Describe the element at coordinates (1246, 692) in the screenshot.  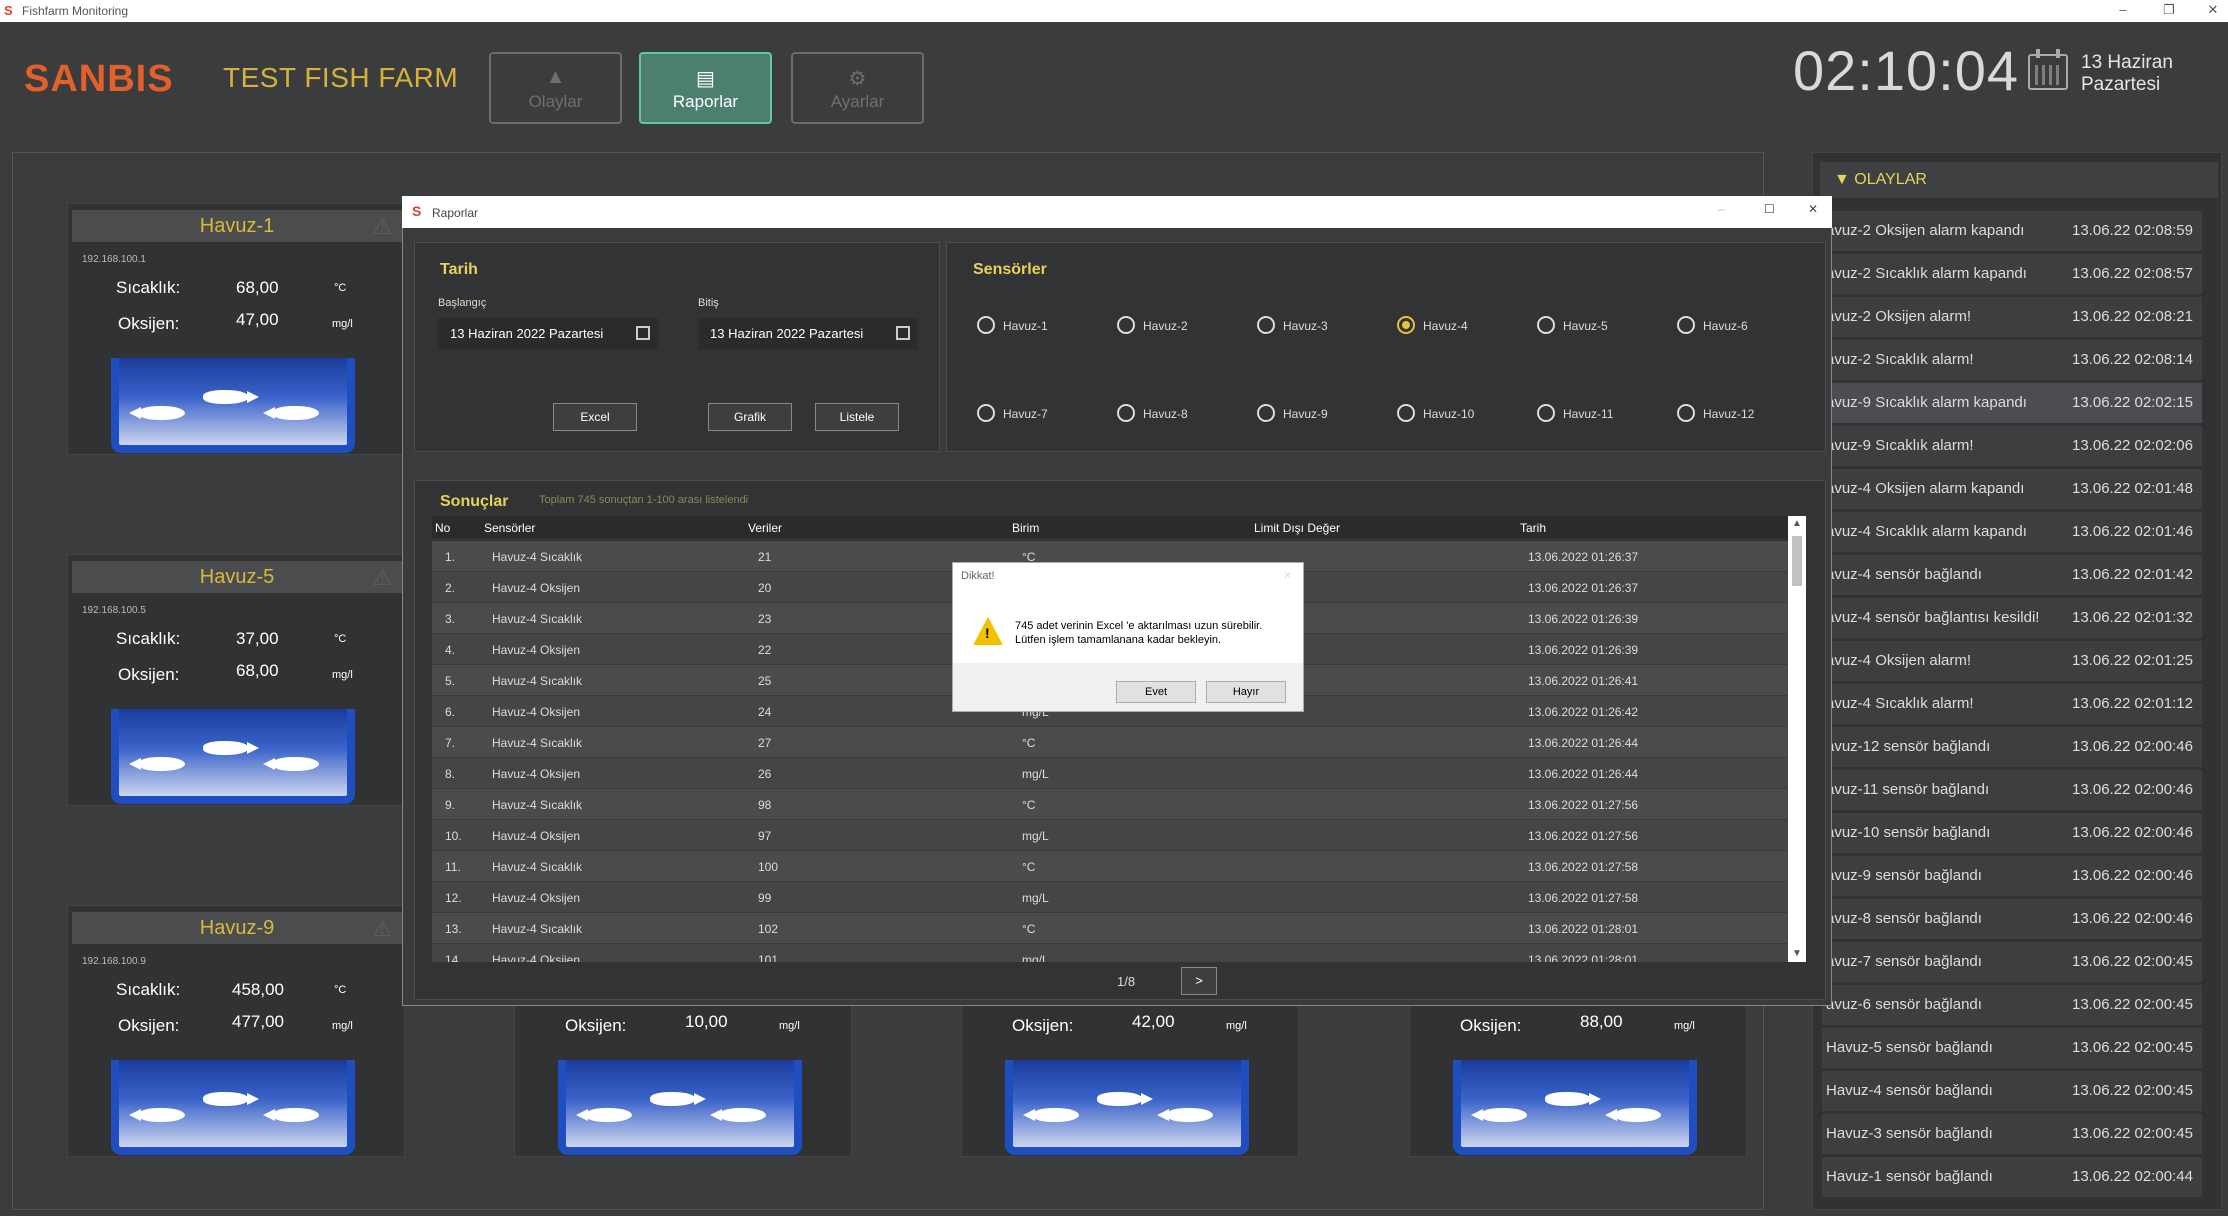
I see `no-button: Hayır` at that location.